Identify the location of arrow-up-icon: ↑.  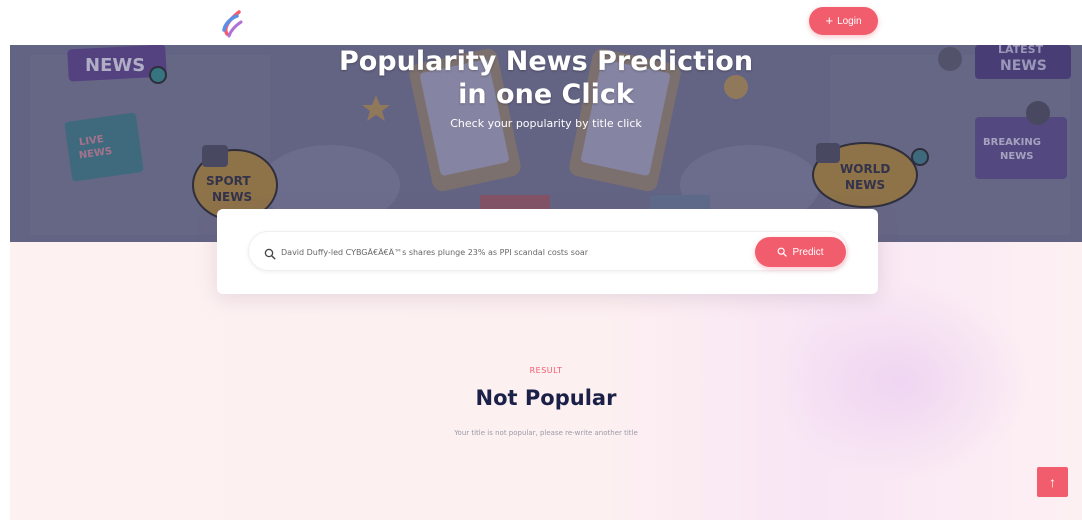
(1052, 482).